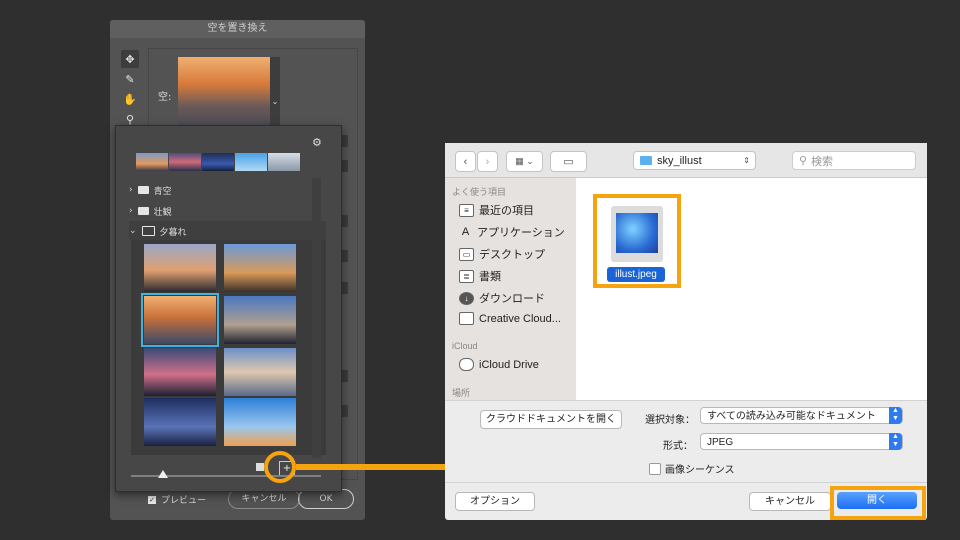 The height and width of the screenshot is (540, 960). What do you see at coordinates (130, 79) in the screenshot?
I see `sky-brush-icon: ✎` at bounding box center [130, 79].